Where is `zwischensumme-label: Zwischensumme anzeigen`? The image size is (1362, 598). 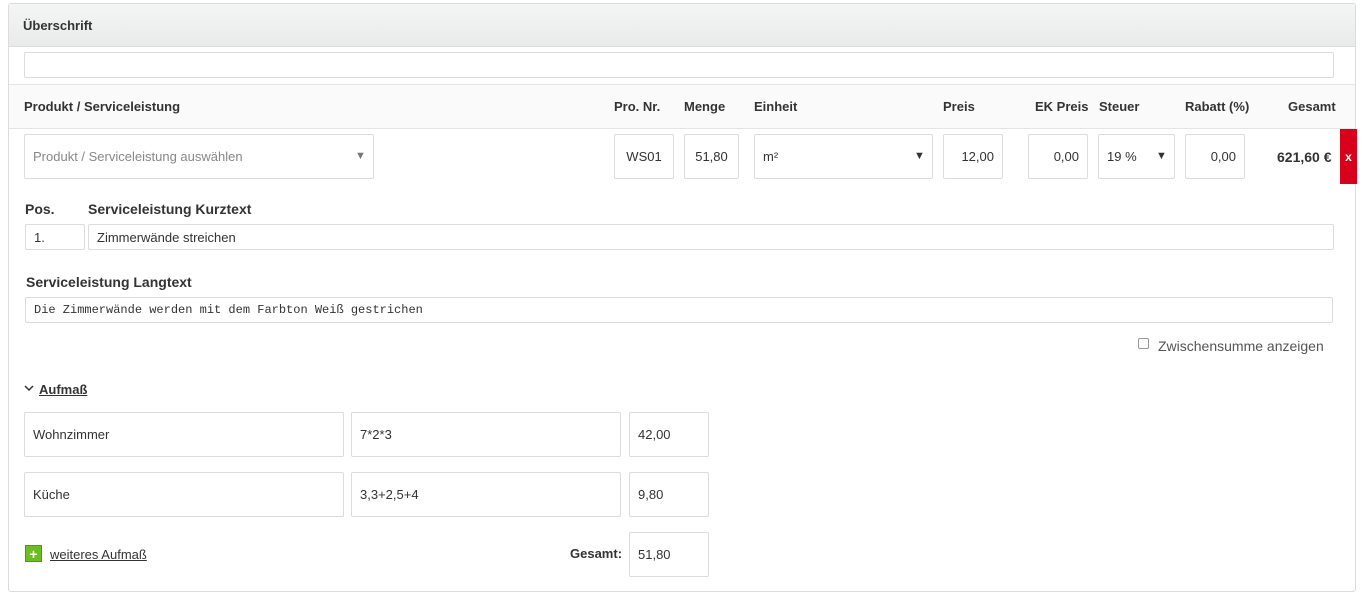 zwischensumme-label: Zwischensumme anzeigen is located at coordinates (1241, 346).